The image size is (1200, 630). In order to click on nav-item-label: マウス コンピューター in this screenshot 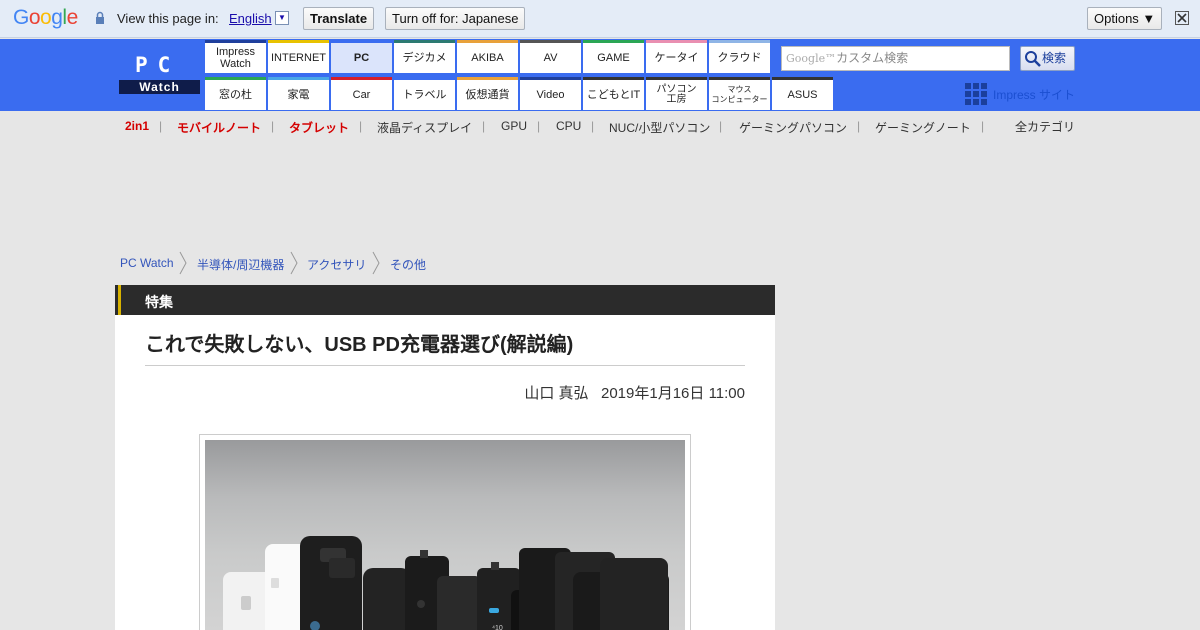, I will do `click(739, 94)`.